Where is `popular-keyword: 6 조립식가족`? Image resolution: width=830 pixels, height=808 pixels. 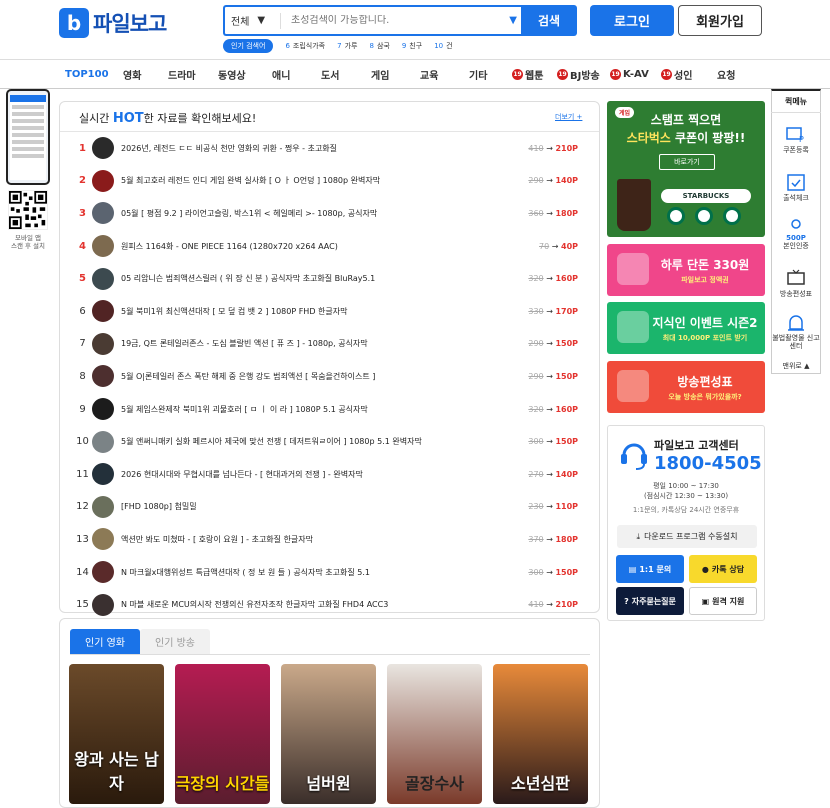
popular-keyword: 6 조립식가족 is located at coordinates (305, 46).